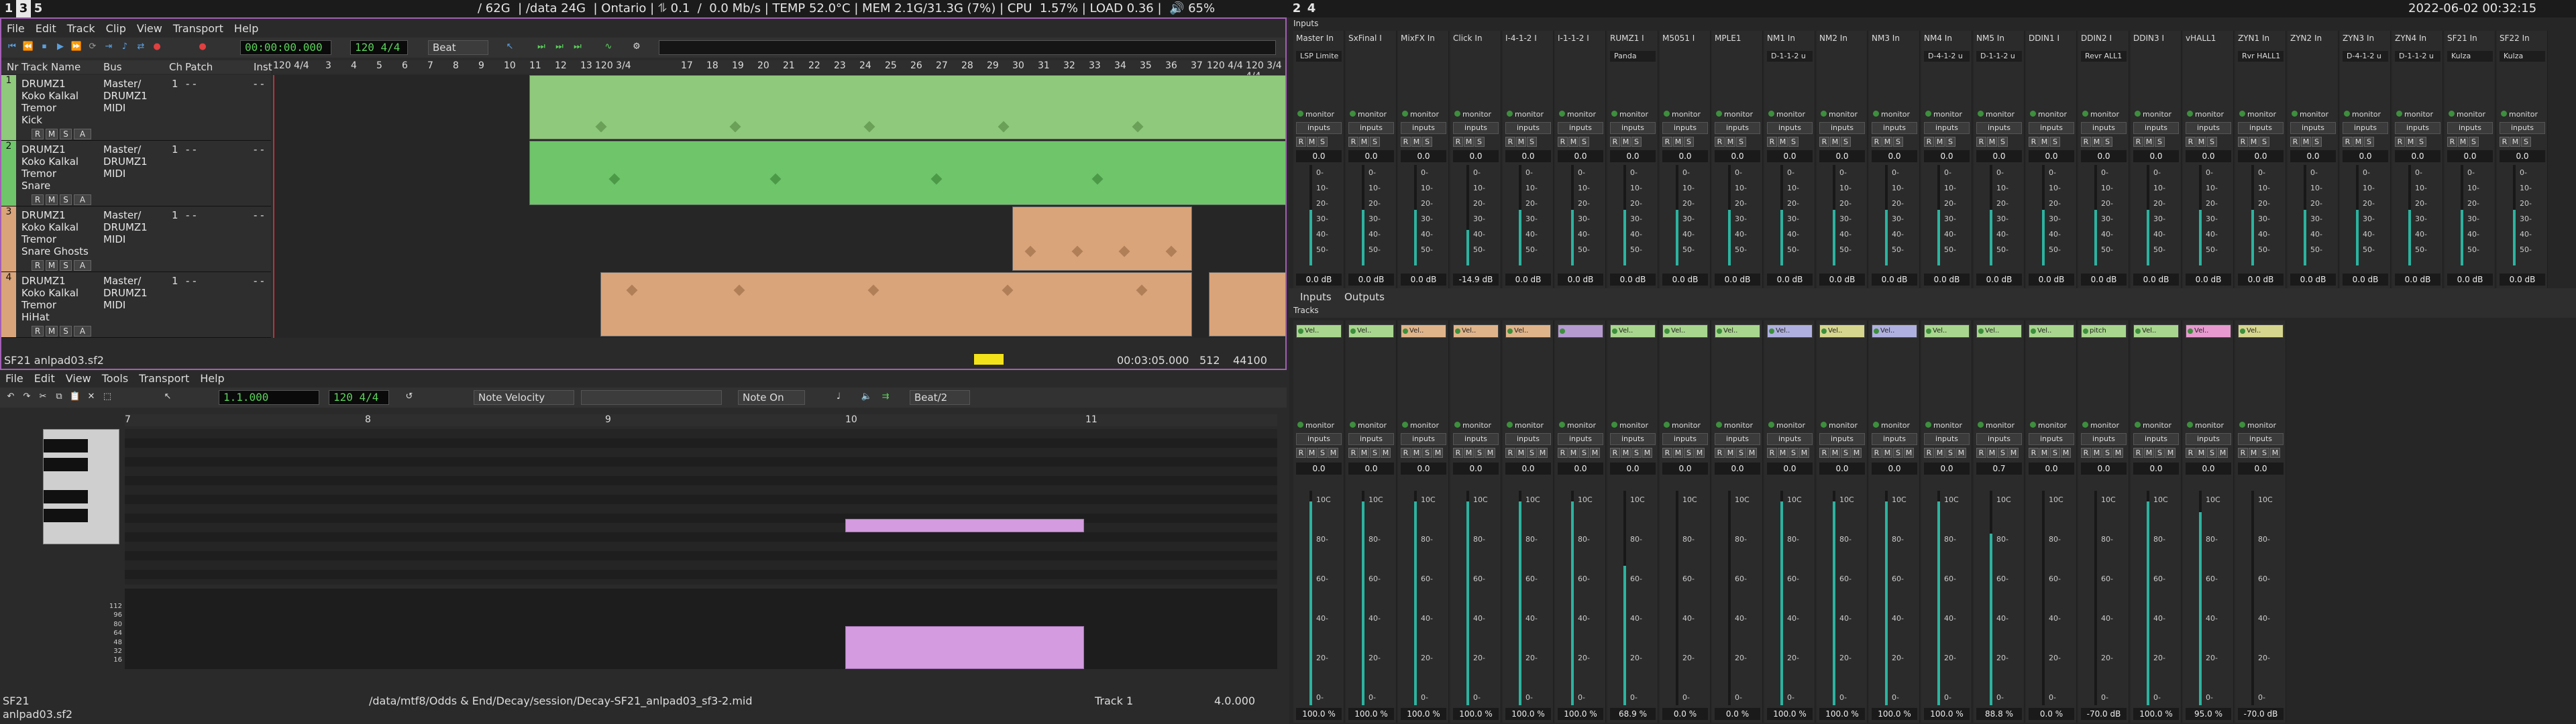 The image size is (2576, 724). Describe the element at coordinates (141, 47) in the screenshot. I see `sync-icon: ⇄` at that location.